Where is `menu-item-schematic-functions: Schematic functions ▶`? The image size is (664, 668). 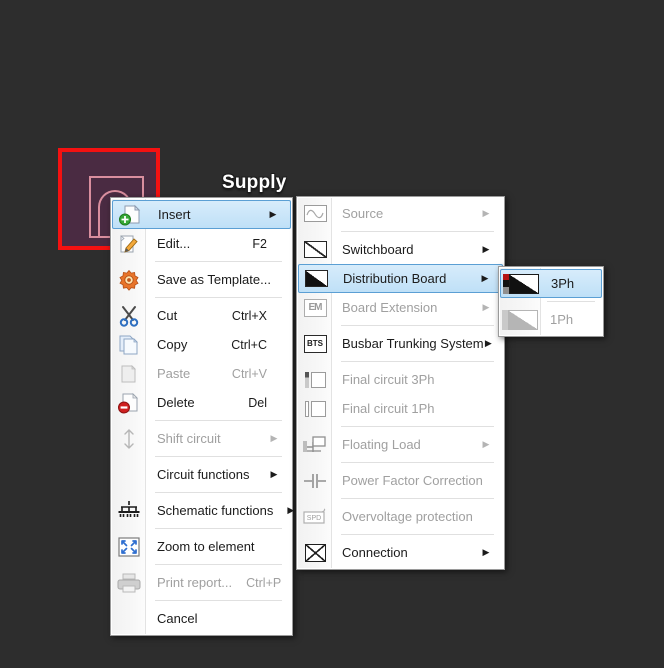
menu-item-schematic-functions: Schematic functions ▶ is located at coordinates (203, 510).